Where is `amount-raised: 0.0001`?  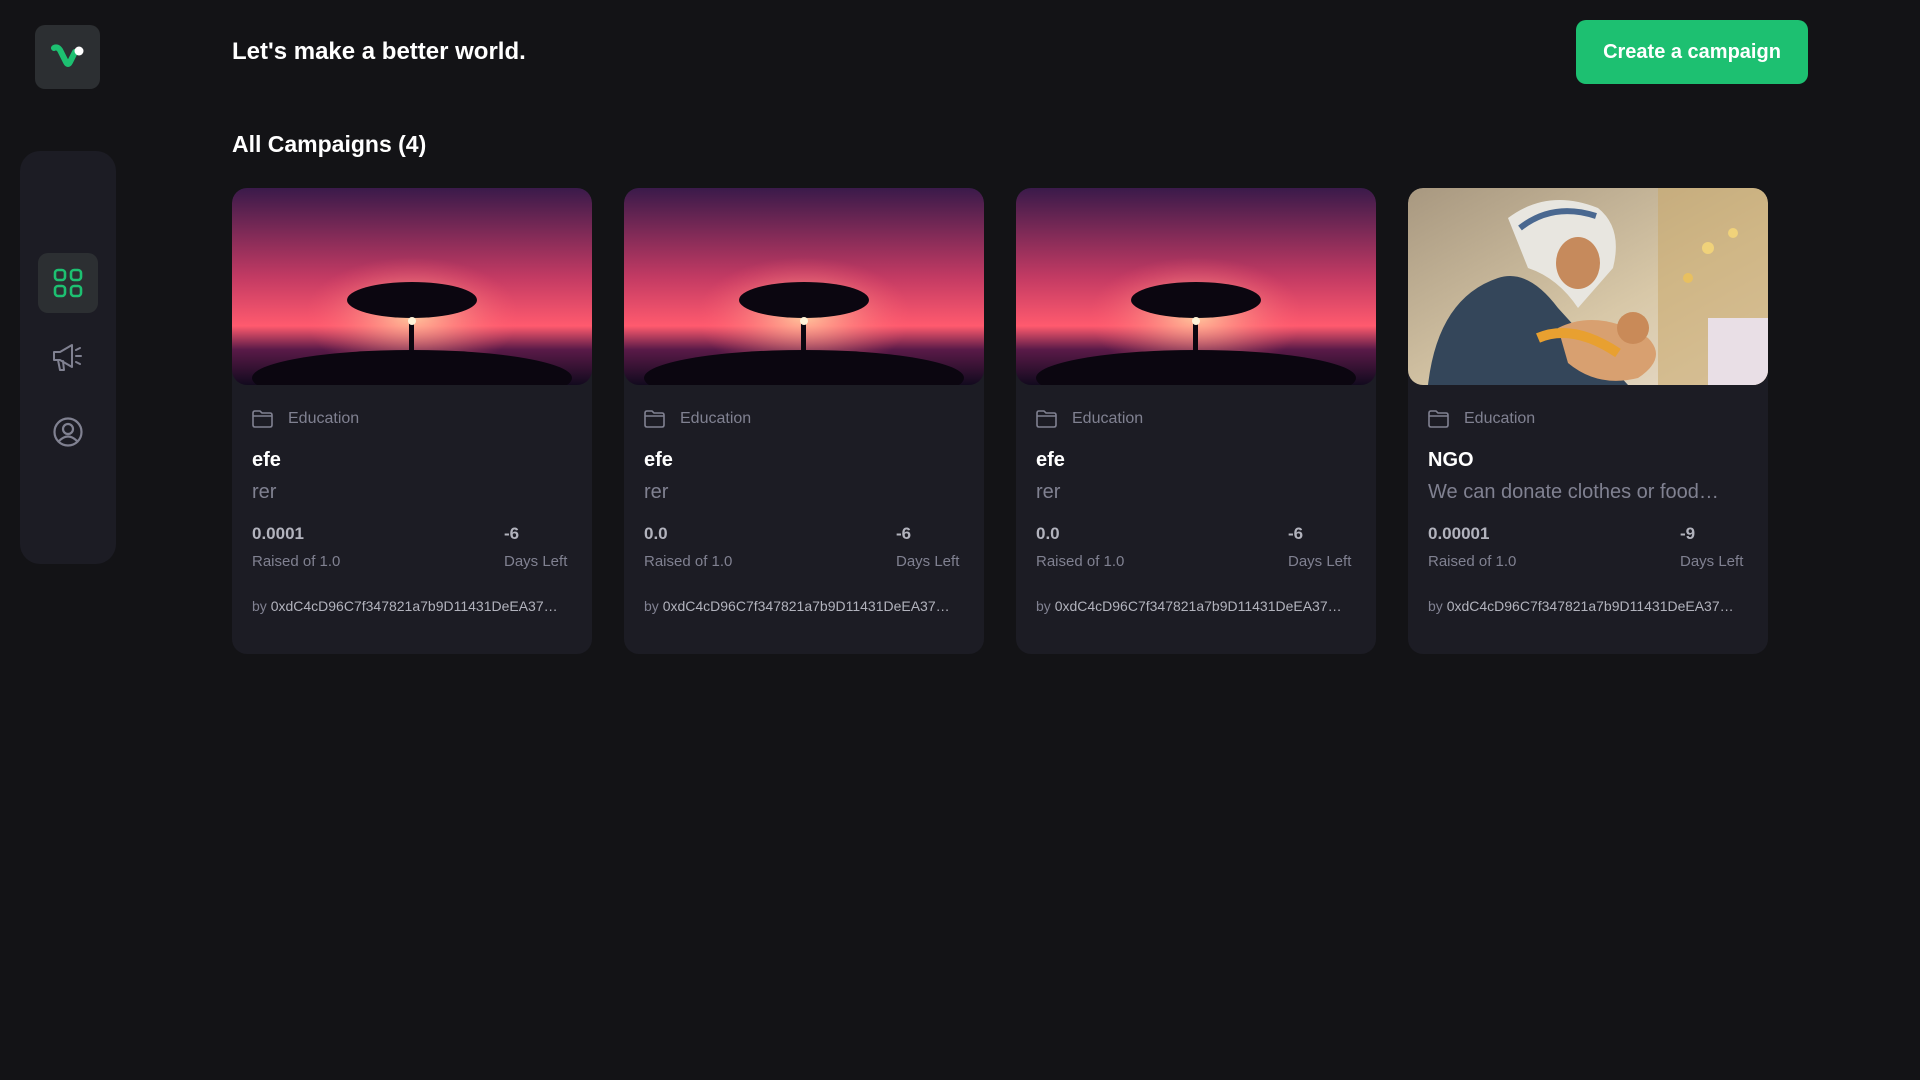
amount-raised: 0.0001 is located at coordinates (278, 533).